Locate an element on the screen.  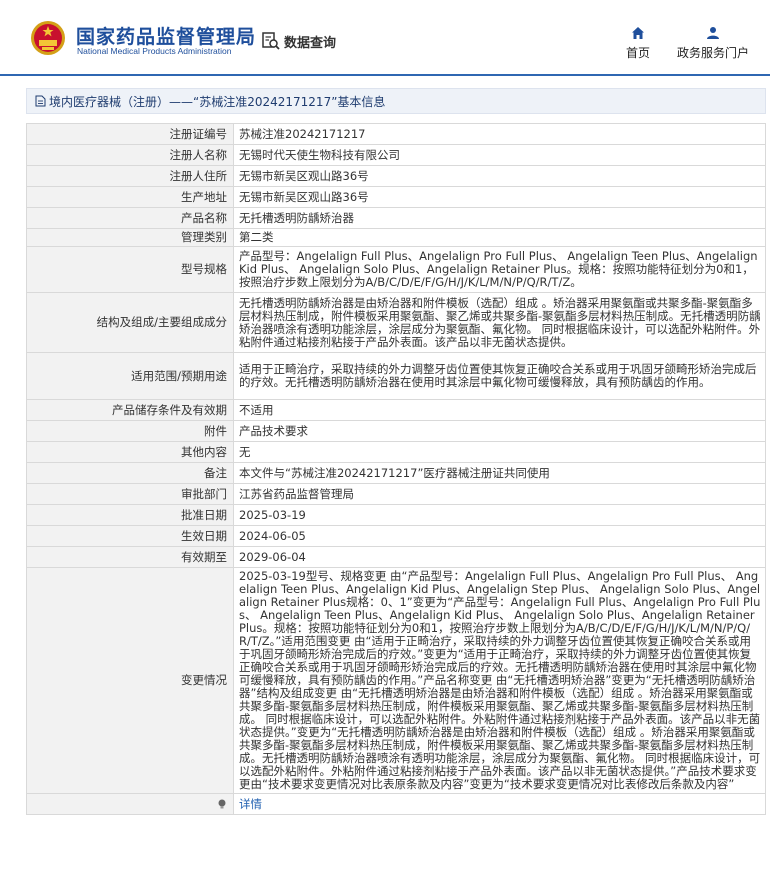
row-value: 产品技术要求 is located at coordinates (499, 431).